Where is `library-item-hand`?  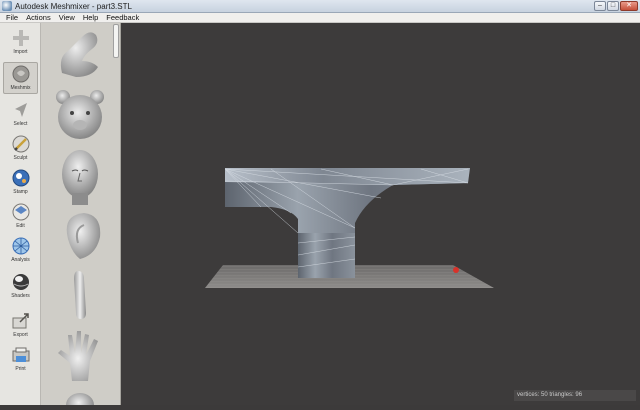 library-item-hand is located at coordinates (80, 356).